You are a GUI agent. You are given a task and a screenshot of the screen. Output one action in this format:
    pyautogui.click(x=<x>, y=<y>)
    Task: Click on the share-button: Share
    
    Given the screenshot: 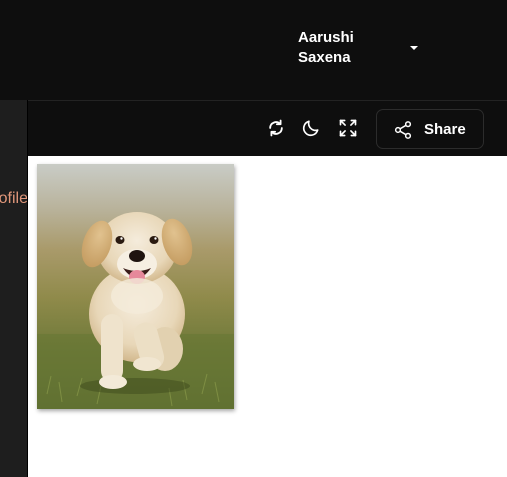 What is the action you would take?
    pyautogui.click(x=430, y=129)
    